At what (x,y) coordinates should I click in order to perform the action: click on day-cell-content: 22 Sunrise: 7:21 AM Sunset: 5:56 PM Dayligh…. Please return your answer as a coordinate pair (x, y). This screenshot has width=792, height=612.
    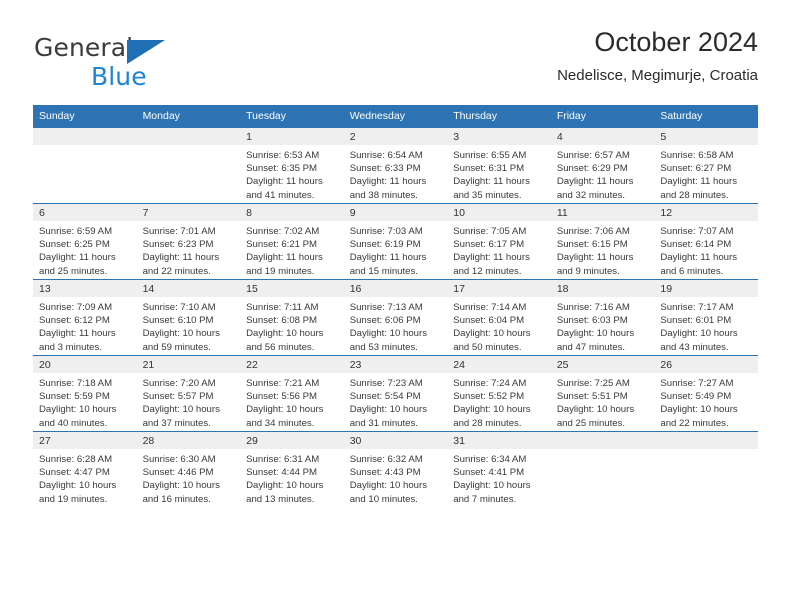
    Looking at the image, I should click on (292, 393).